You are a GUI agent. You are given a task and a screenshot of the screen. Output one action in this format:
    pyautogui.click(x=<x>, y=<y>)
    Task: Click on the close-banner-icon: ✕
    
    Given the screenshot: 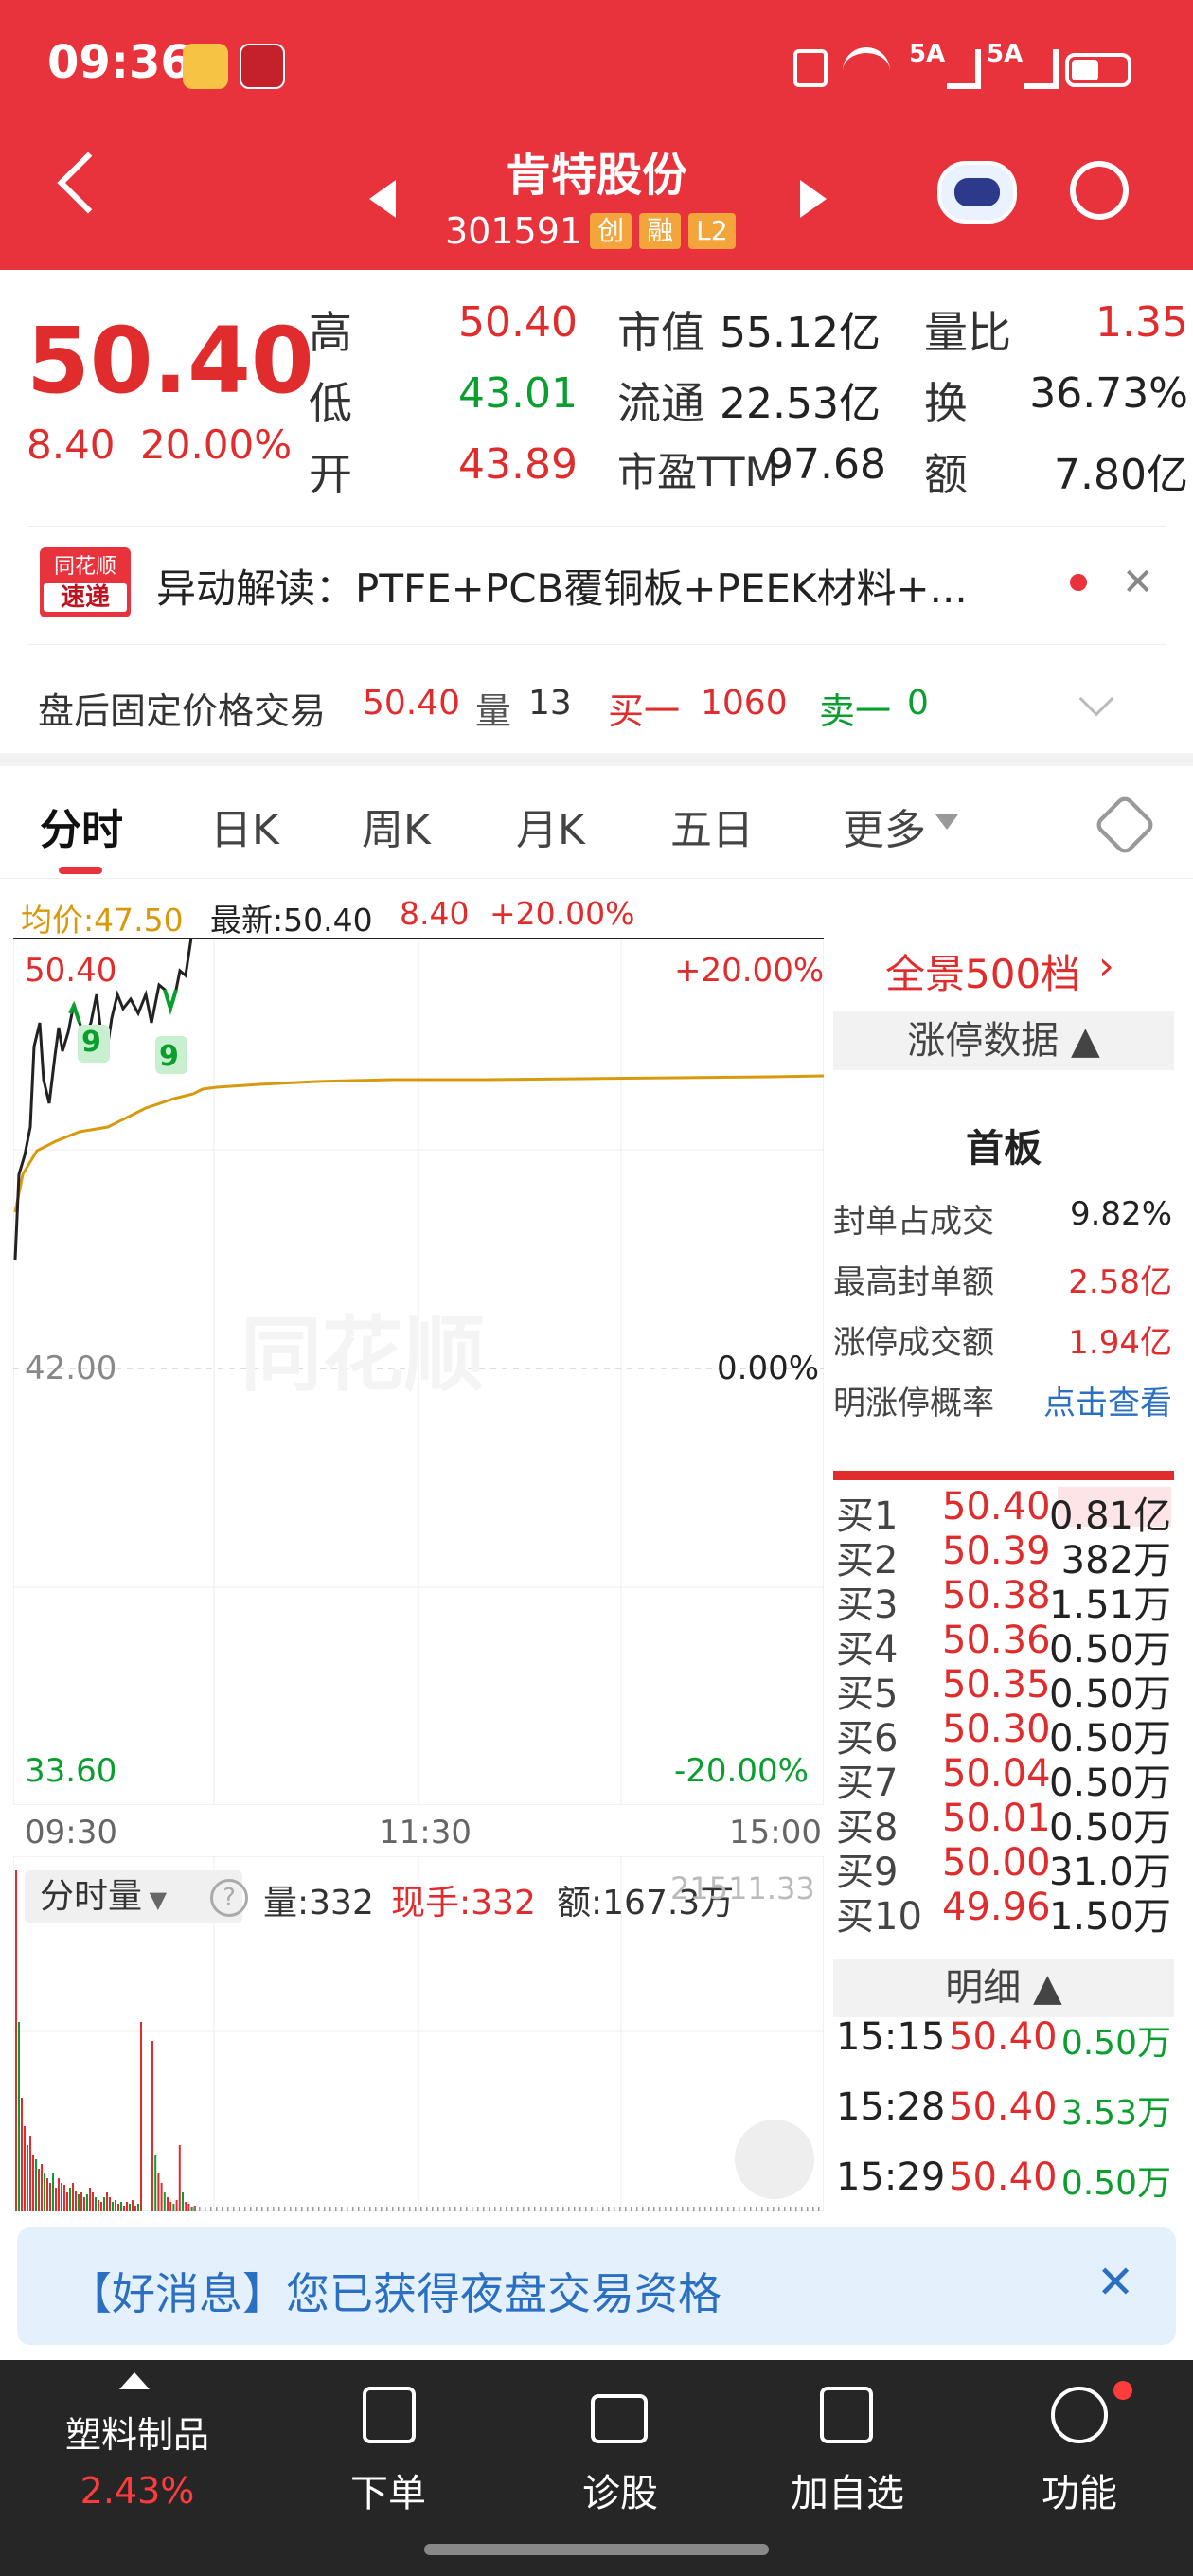 What is the action you would take?
    pyautogui.click(x=1115, y=2282)
    